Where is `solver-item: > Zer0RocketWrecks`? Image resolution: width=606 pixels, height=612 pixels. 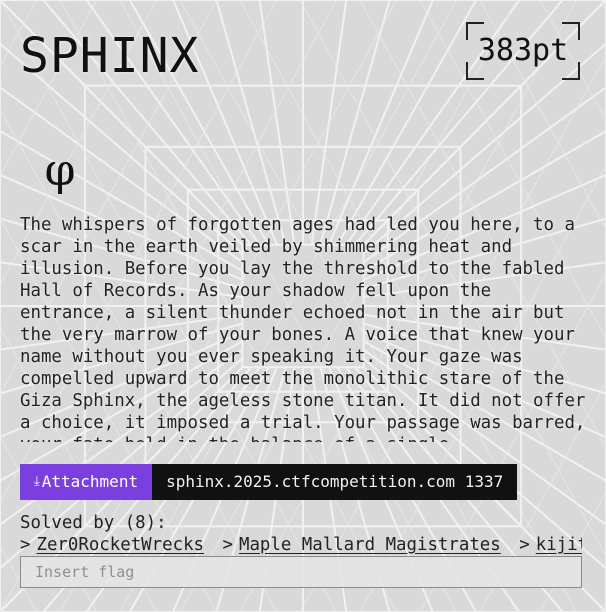 solver-item: > Zer0RocketWrecks is located at coordinates (121, 545).